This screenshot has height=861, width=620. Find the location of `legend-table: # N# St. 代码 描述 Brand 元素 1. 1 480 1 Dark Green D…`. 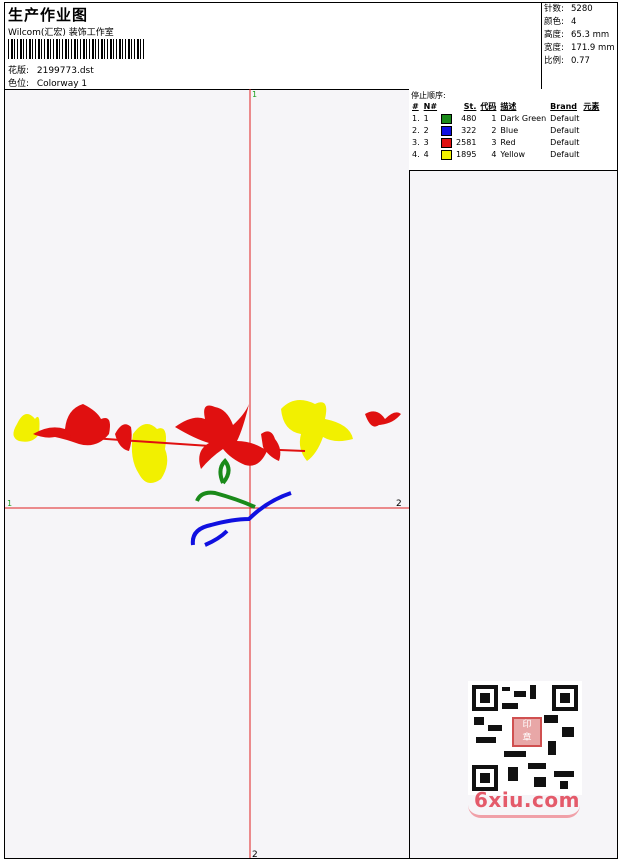

legend-table: # N# St. 代码 描述 Brand 元素 1. 1 480 1 Dark Green D… is located at coordinates (505, 131).